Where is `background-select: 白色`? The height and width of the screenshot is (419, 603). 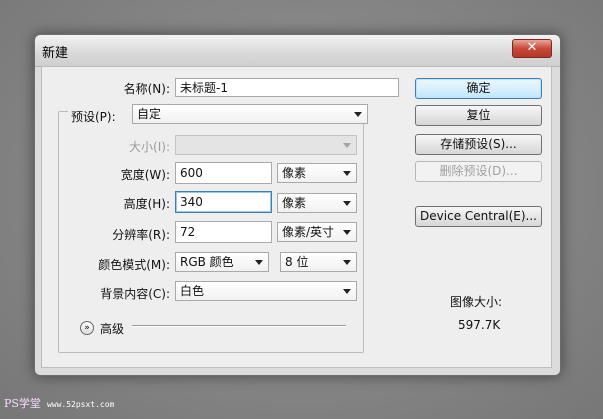
background-select: 白色 is located at coordinates (266, 291).